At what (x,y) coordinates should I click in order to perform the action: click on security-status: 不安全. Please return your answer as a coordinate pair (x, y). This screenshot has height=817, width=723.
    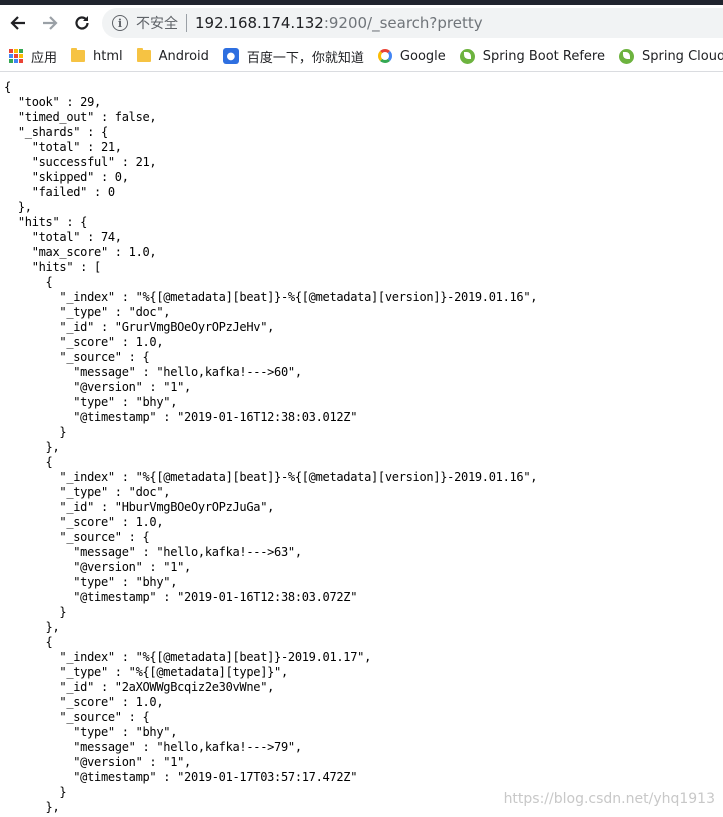
    Looking at the image, I should click on (157, 24).